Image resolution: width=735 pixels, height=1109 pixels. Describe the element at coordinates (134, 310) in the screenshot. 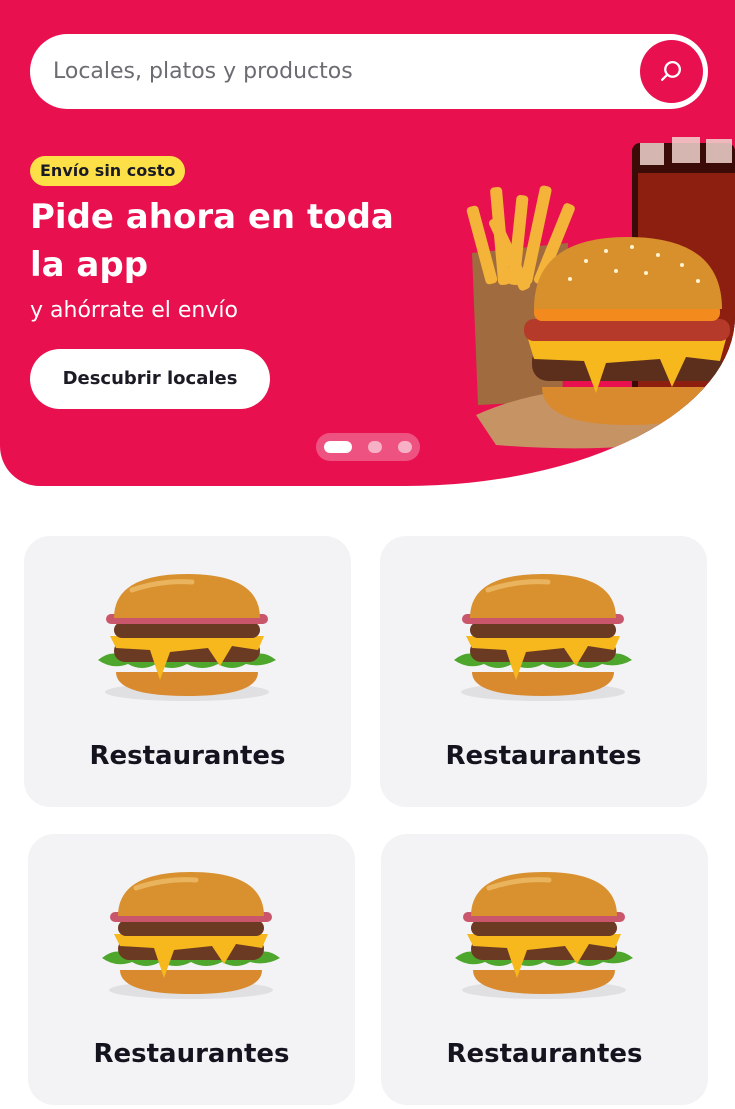

I see `banner-subtitle: y ahórrate el envío` at that location.